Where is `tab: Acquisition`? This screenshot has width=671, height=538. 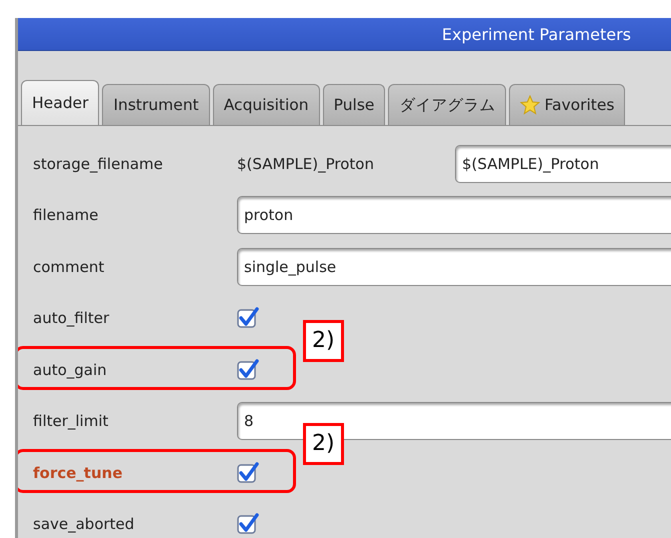 tab: Acquisition is located at coordinates (266, 104).